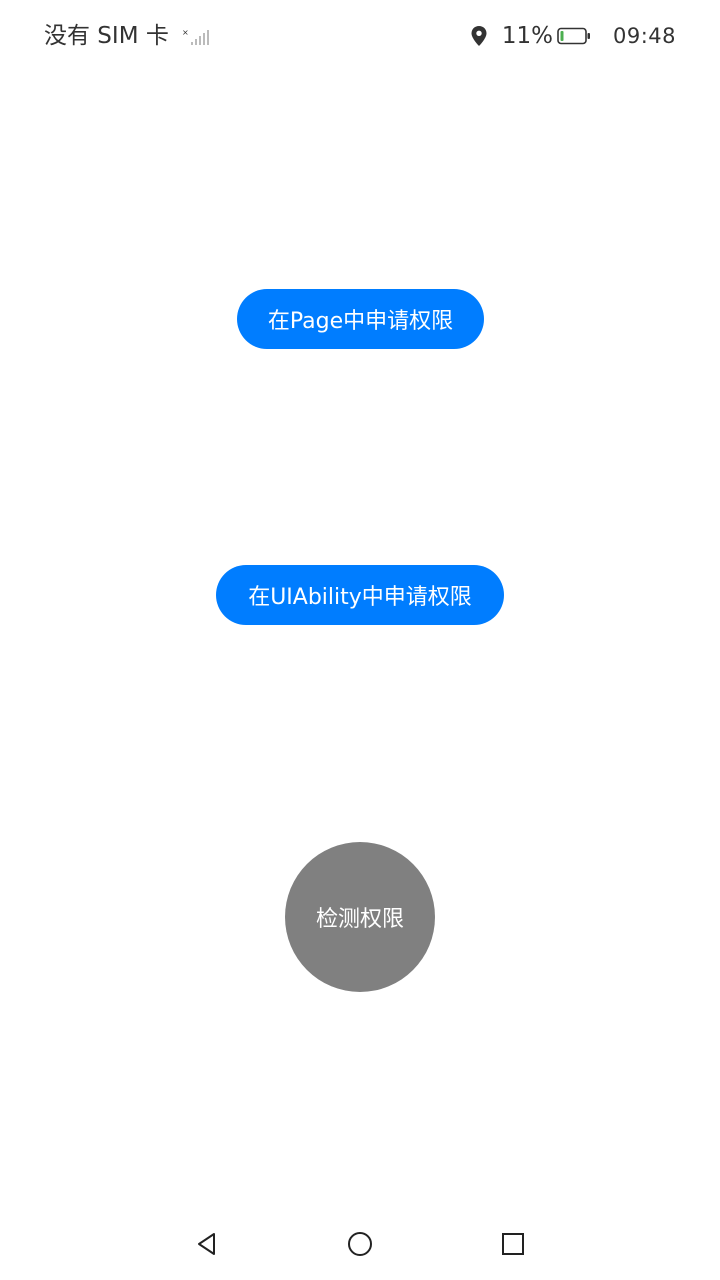 The width and height of the screenshot is (720, 1280). I want to click on status-bar: 没有 SIM 卡 × 11% 09:48, so click(360, 36).